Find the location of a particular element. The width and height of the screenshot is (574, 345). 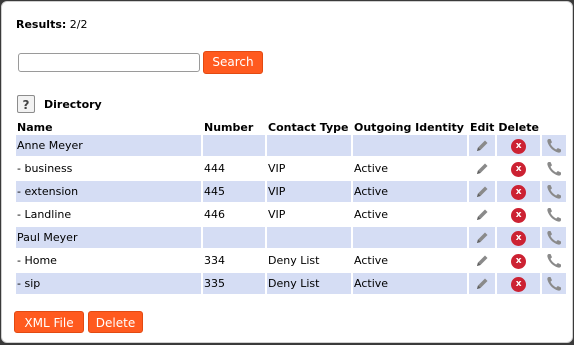

search-button: Search is located at coordinates (233, 62).